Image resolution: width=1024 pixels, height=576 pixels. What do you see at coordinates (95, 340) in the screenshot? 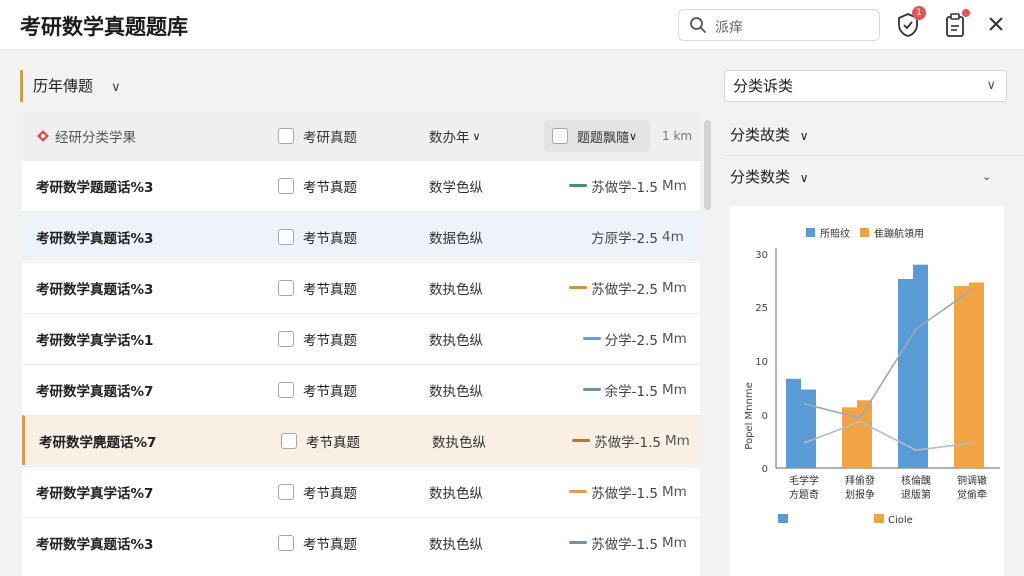
I see `row-name: 考研数学真学话%1` at bounding box center [95, 340].